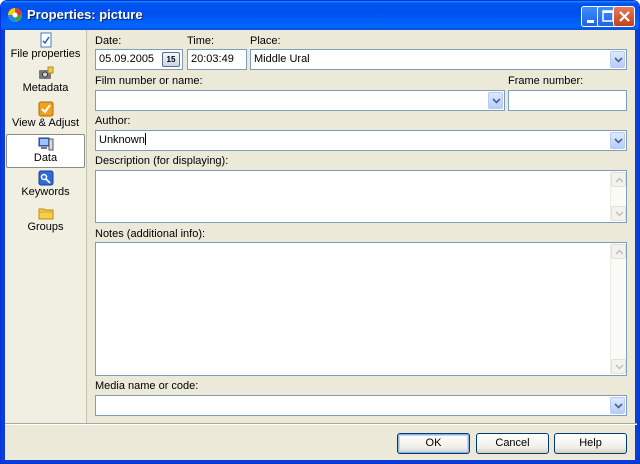  I want to click on sidebar-item-keywords: Keywords, so click(45, 186).